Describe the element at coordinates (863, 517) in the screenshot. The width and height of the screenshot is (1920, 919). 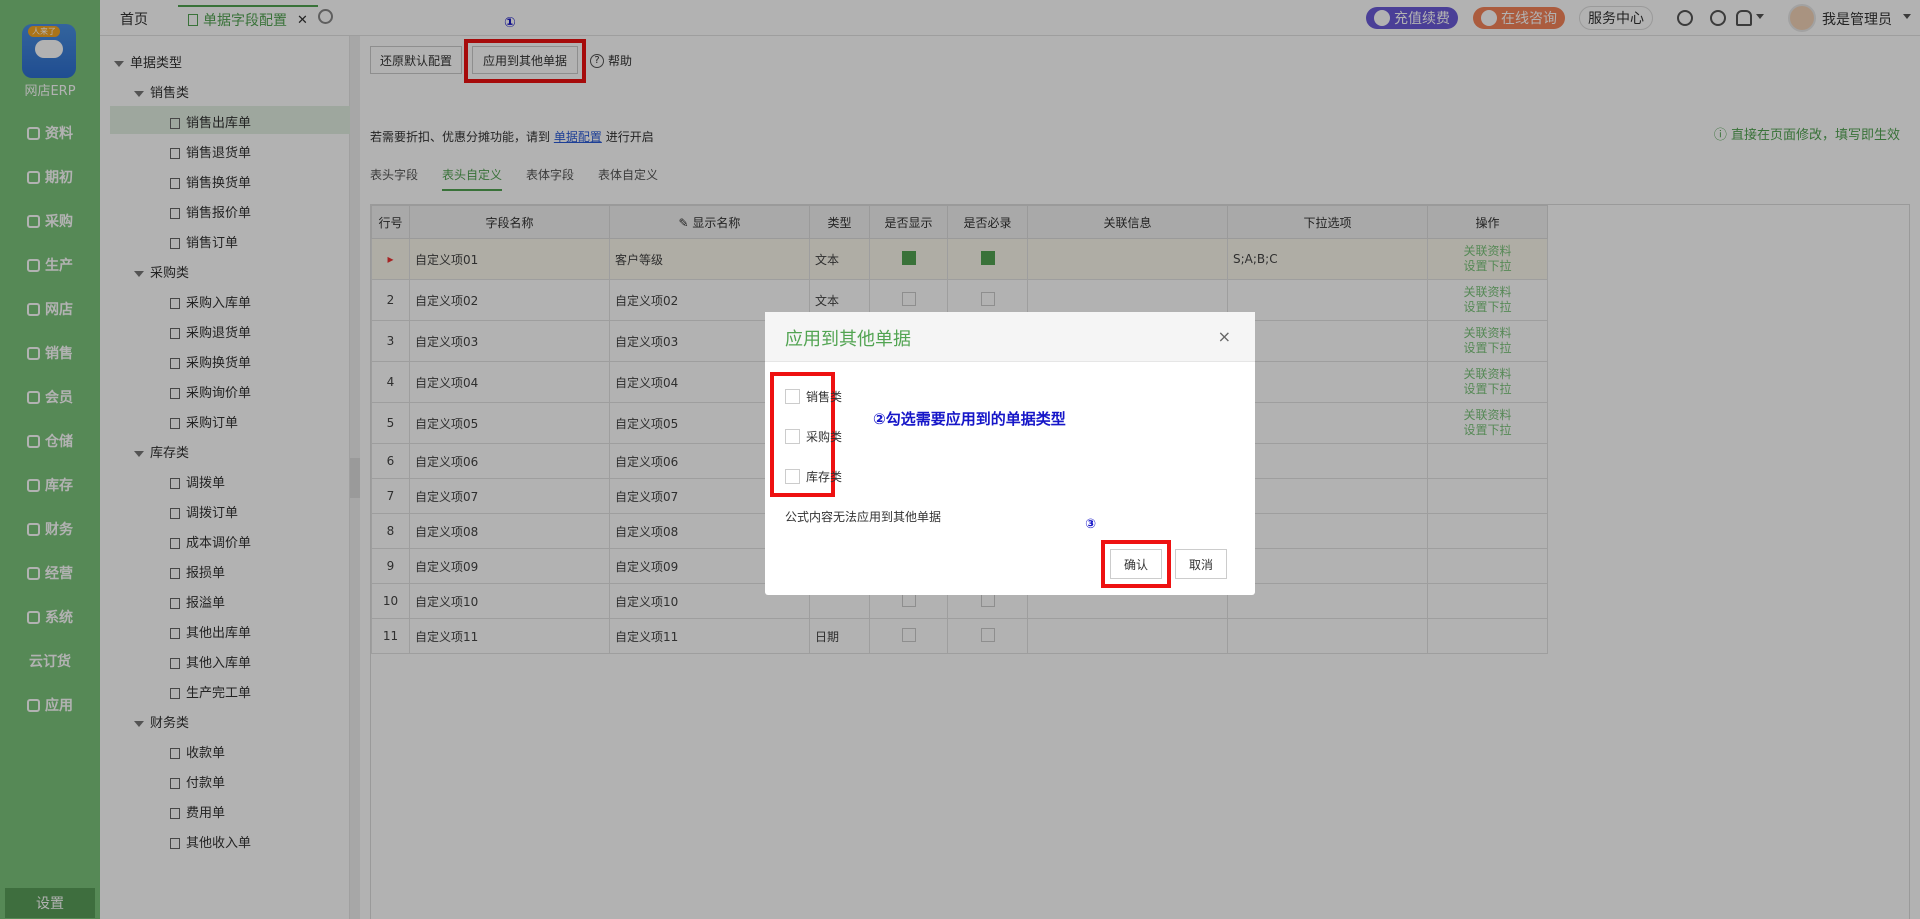
I see `dialog-note: 公式内容无法应用到其他单据` at that location.